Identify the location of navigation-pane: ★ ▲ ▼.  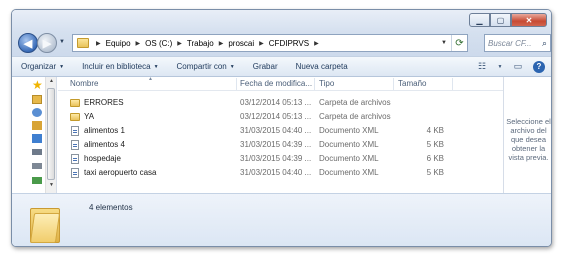
(34, 135).